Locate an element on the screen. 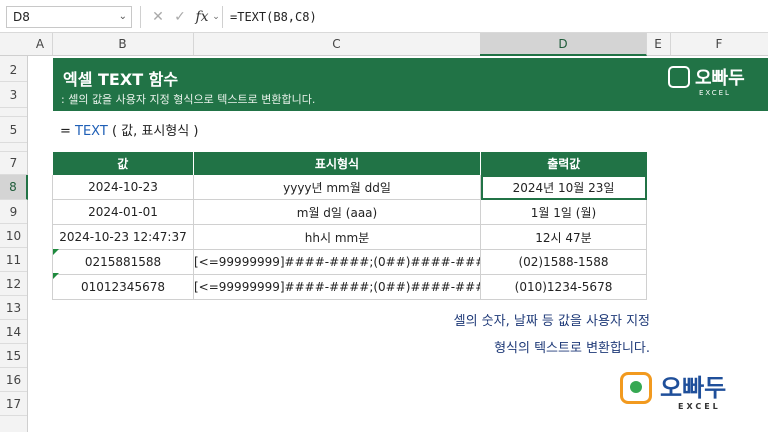  caption-line: 셀의 숫자, 날짜 등 값을 사용자 지정 is located at coordinates (551, 321).